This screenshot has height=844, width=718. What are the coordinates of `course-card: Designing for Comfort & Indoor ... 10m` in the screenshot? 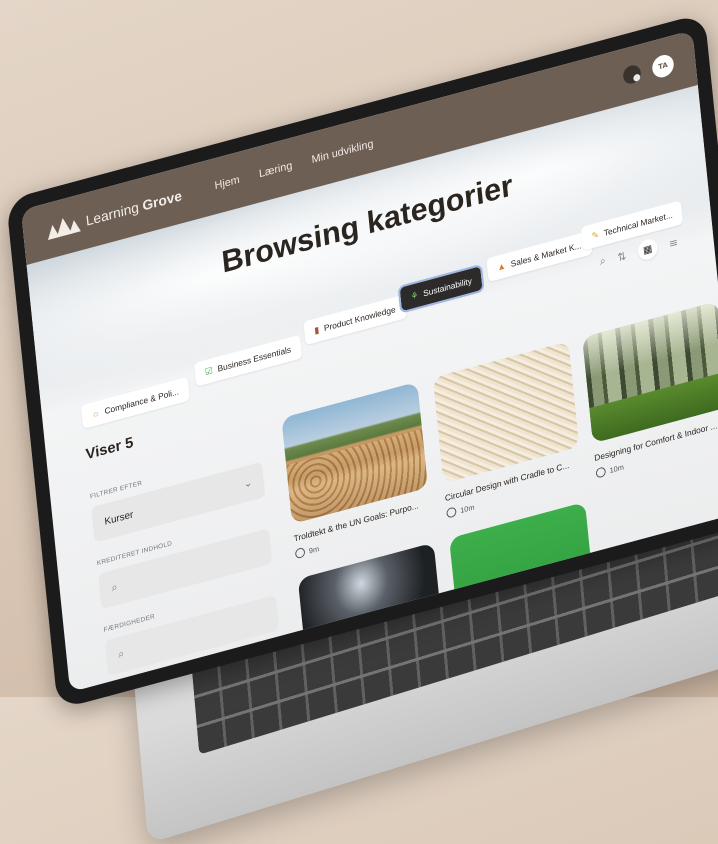 It's located at (650, 390).